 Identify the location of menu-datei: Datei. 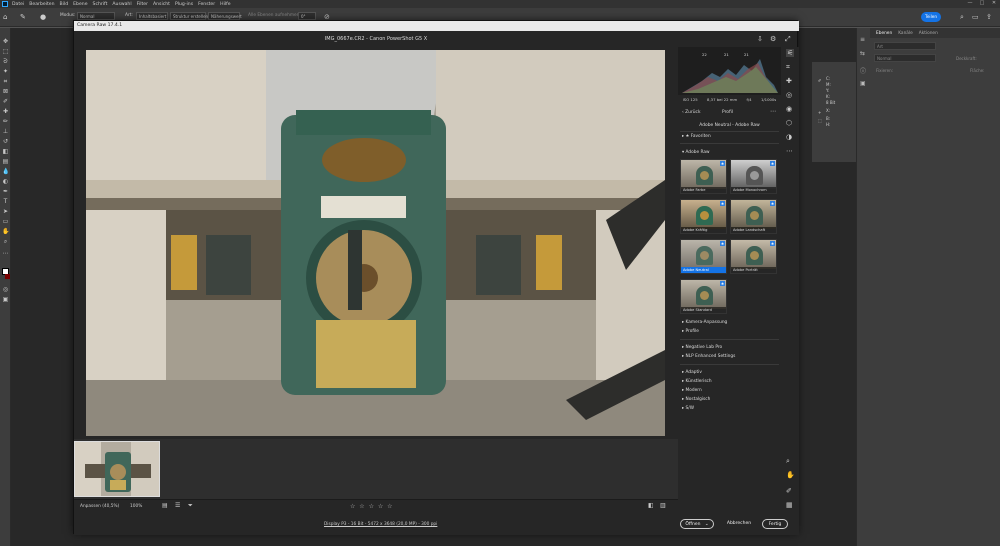
(18, 4).